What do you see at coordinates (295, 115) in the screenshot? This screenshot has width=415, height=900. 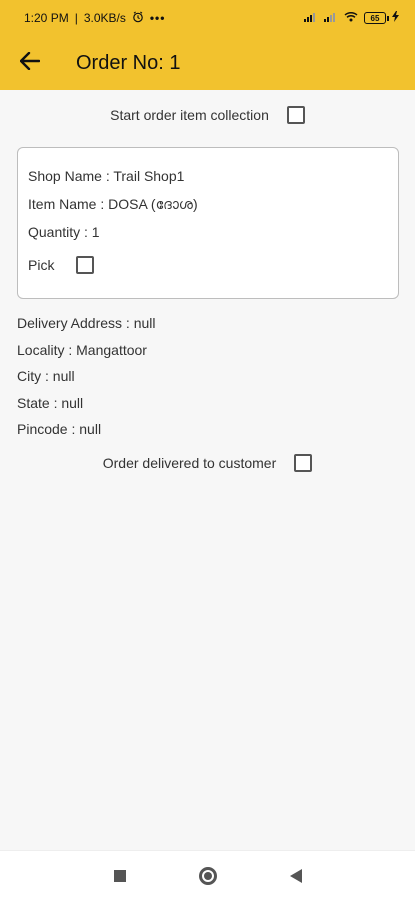 I see `start-collection-checkbox` at bounding box center [295, 115].